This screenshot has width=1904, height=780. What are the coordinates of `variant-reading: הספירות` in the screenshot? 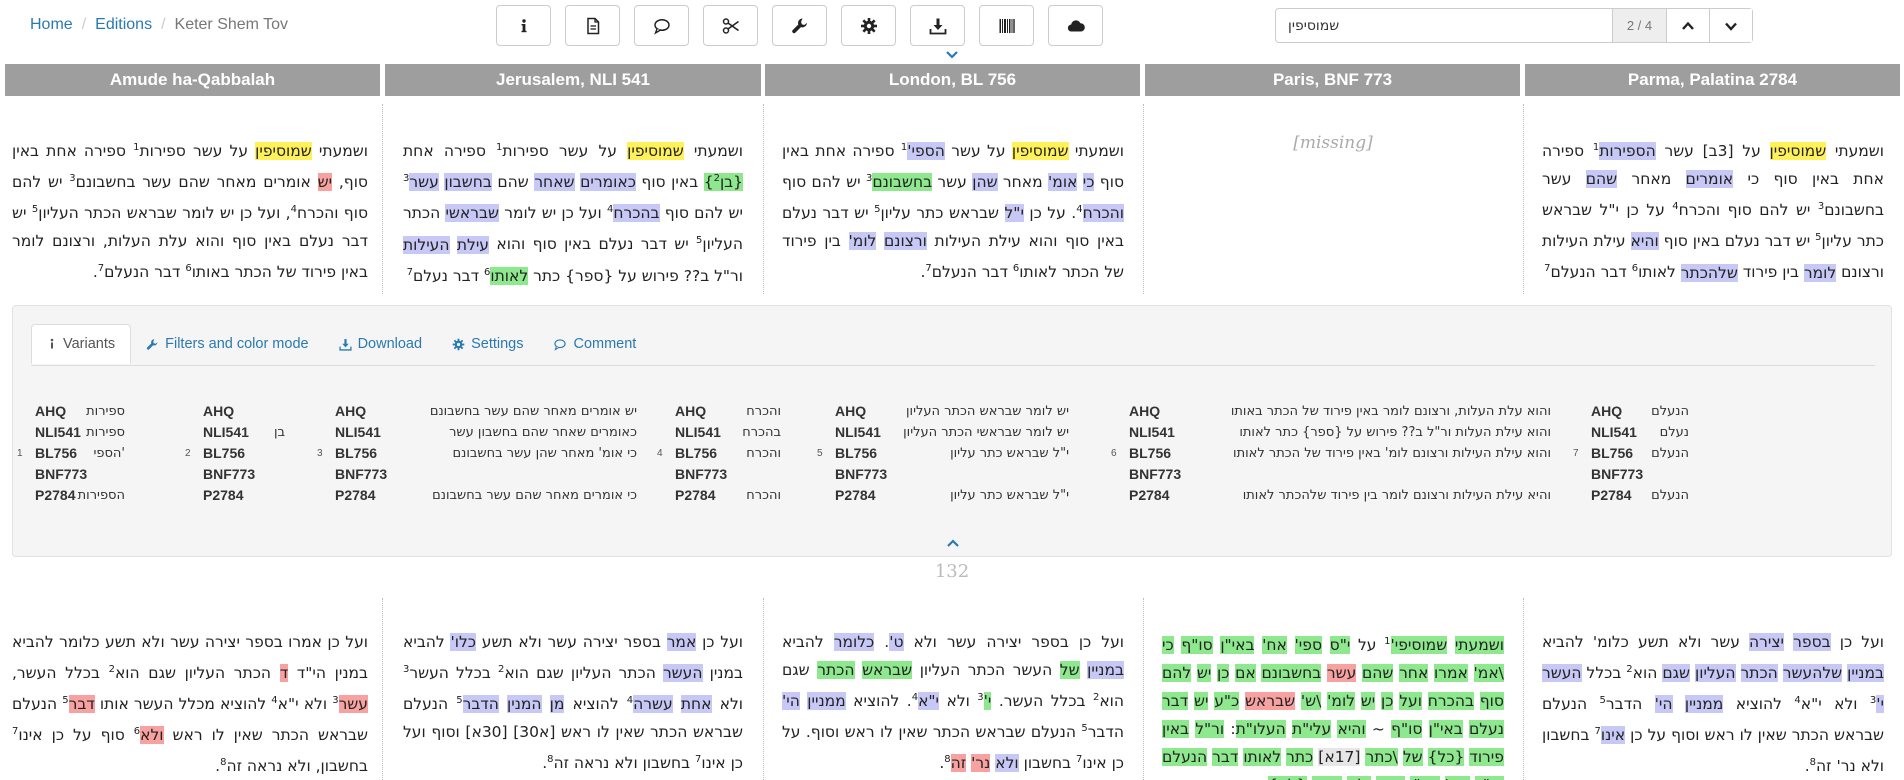 It's located at (101, 495).